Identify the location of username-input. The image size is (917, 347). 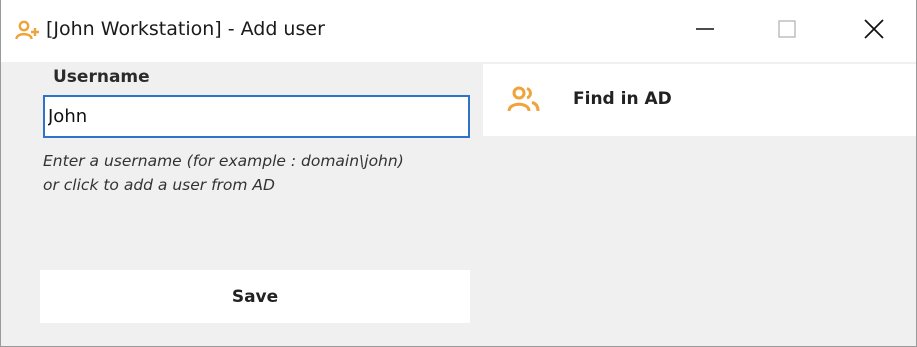
(256, 116).